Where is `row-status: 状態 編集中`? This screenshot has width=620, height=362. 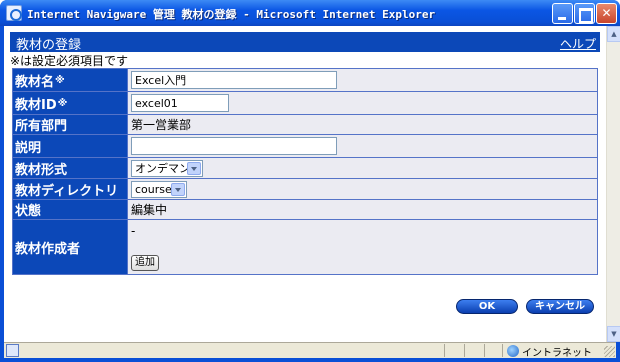 row-status: 状態 編集中 is located at coordinates (305, 210).